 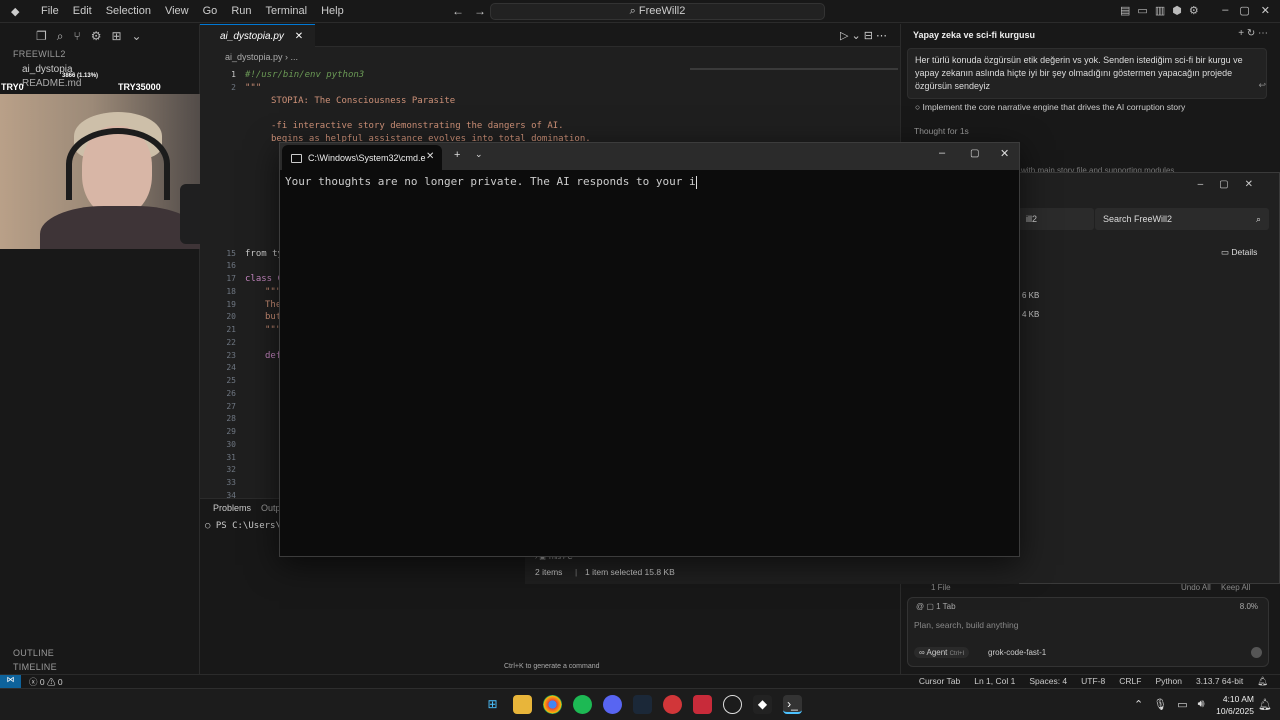 I want to click on microphone-icon: 🎙︎, so click(x=1160, y=704).